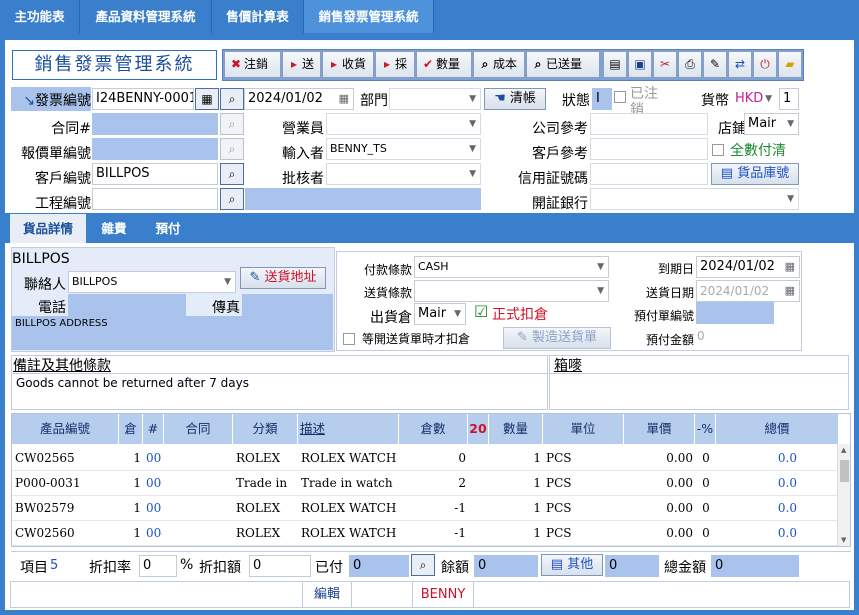 This screenshot has width=859, height=615. What do you see at coordinates (153, 429) in the screenshot?
I see `col-header-line-no: #` at bounding box center [153, 429].